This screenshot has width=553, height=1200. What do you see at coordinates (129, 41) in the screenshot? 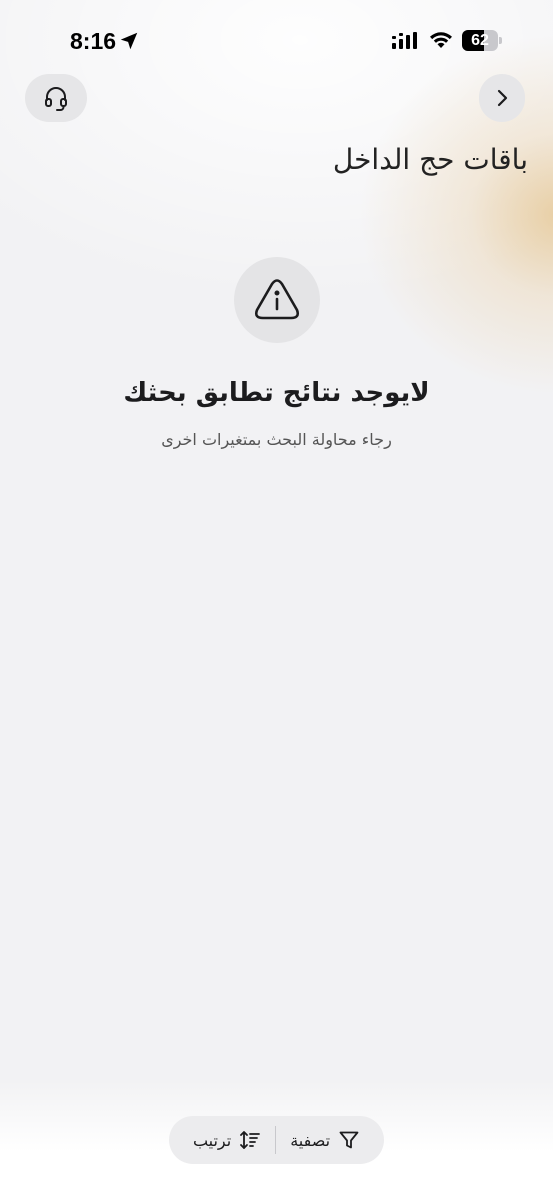
I see `location-arrow-icon` at bounding box center [129, 41].